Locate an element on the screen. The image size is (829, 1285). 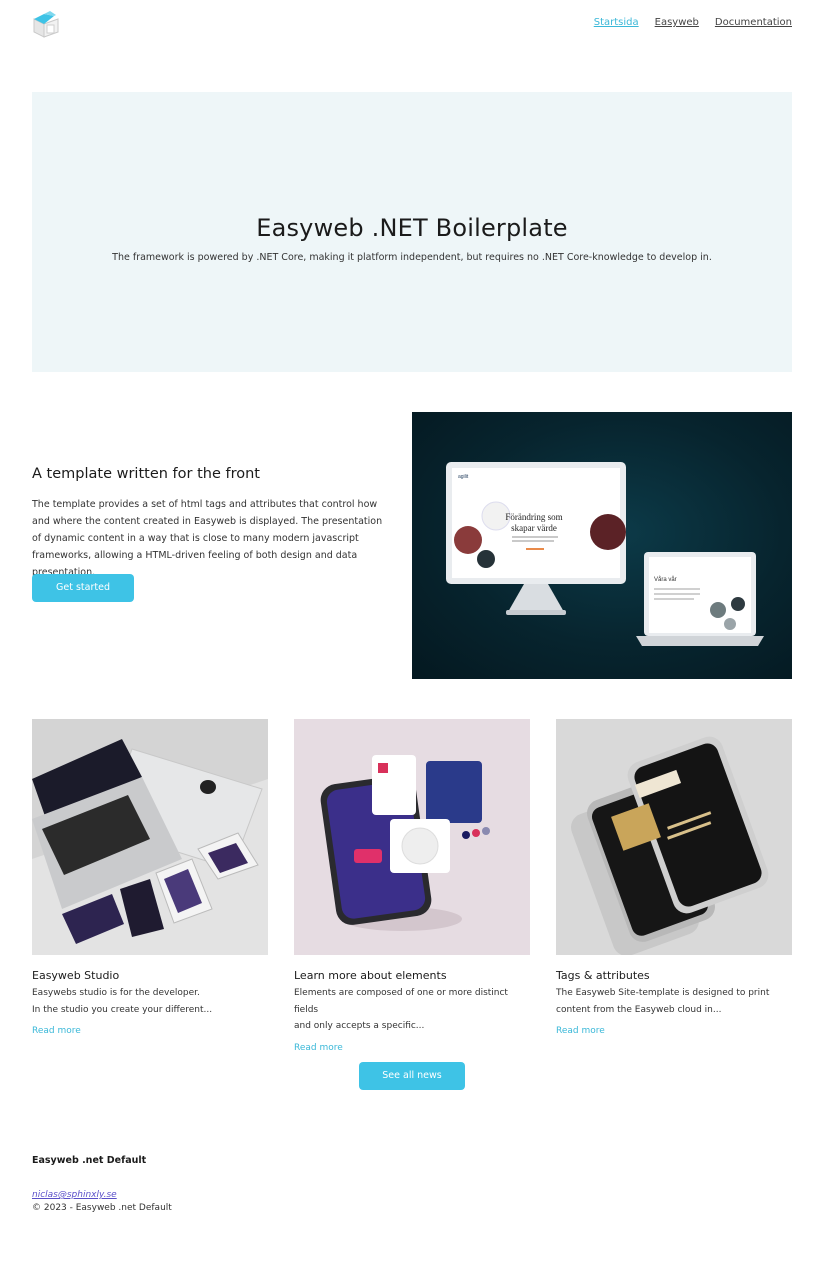
card-image-laptop is located at coordinates (150, 837).